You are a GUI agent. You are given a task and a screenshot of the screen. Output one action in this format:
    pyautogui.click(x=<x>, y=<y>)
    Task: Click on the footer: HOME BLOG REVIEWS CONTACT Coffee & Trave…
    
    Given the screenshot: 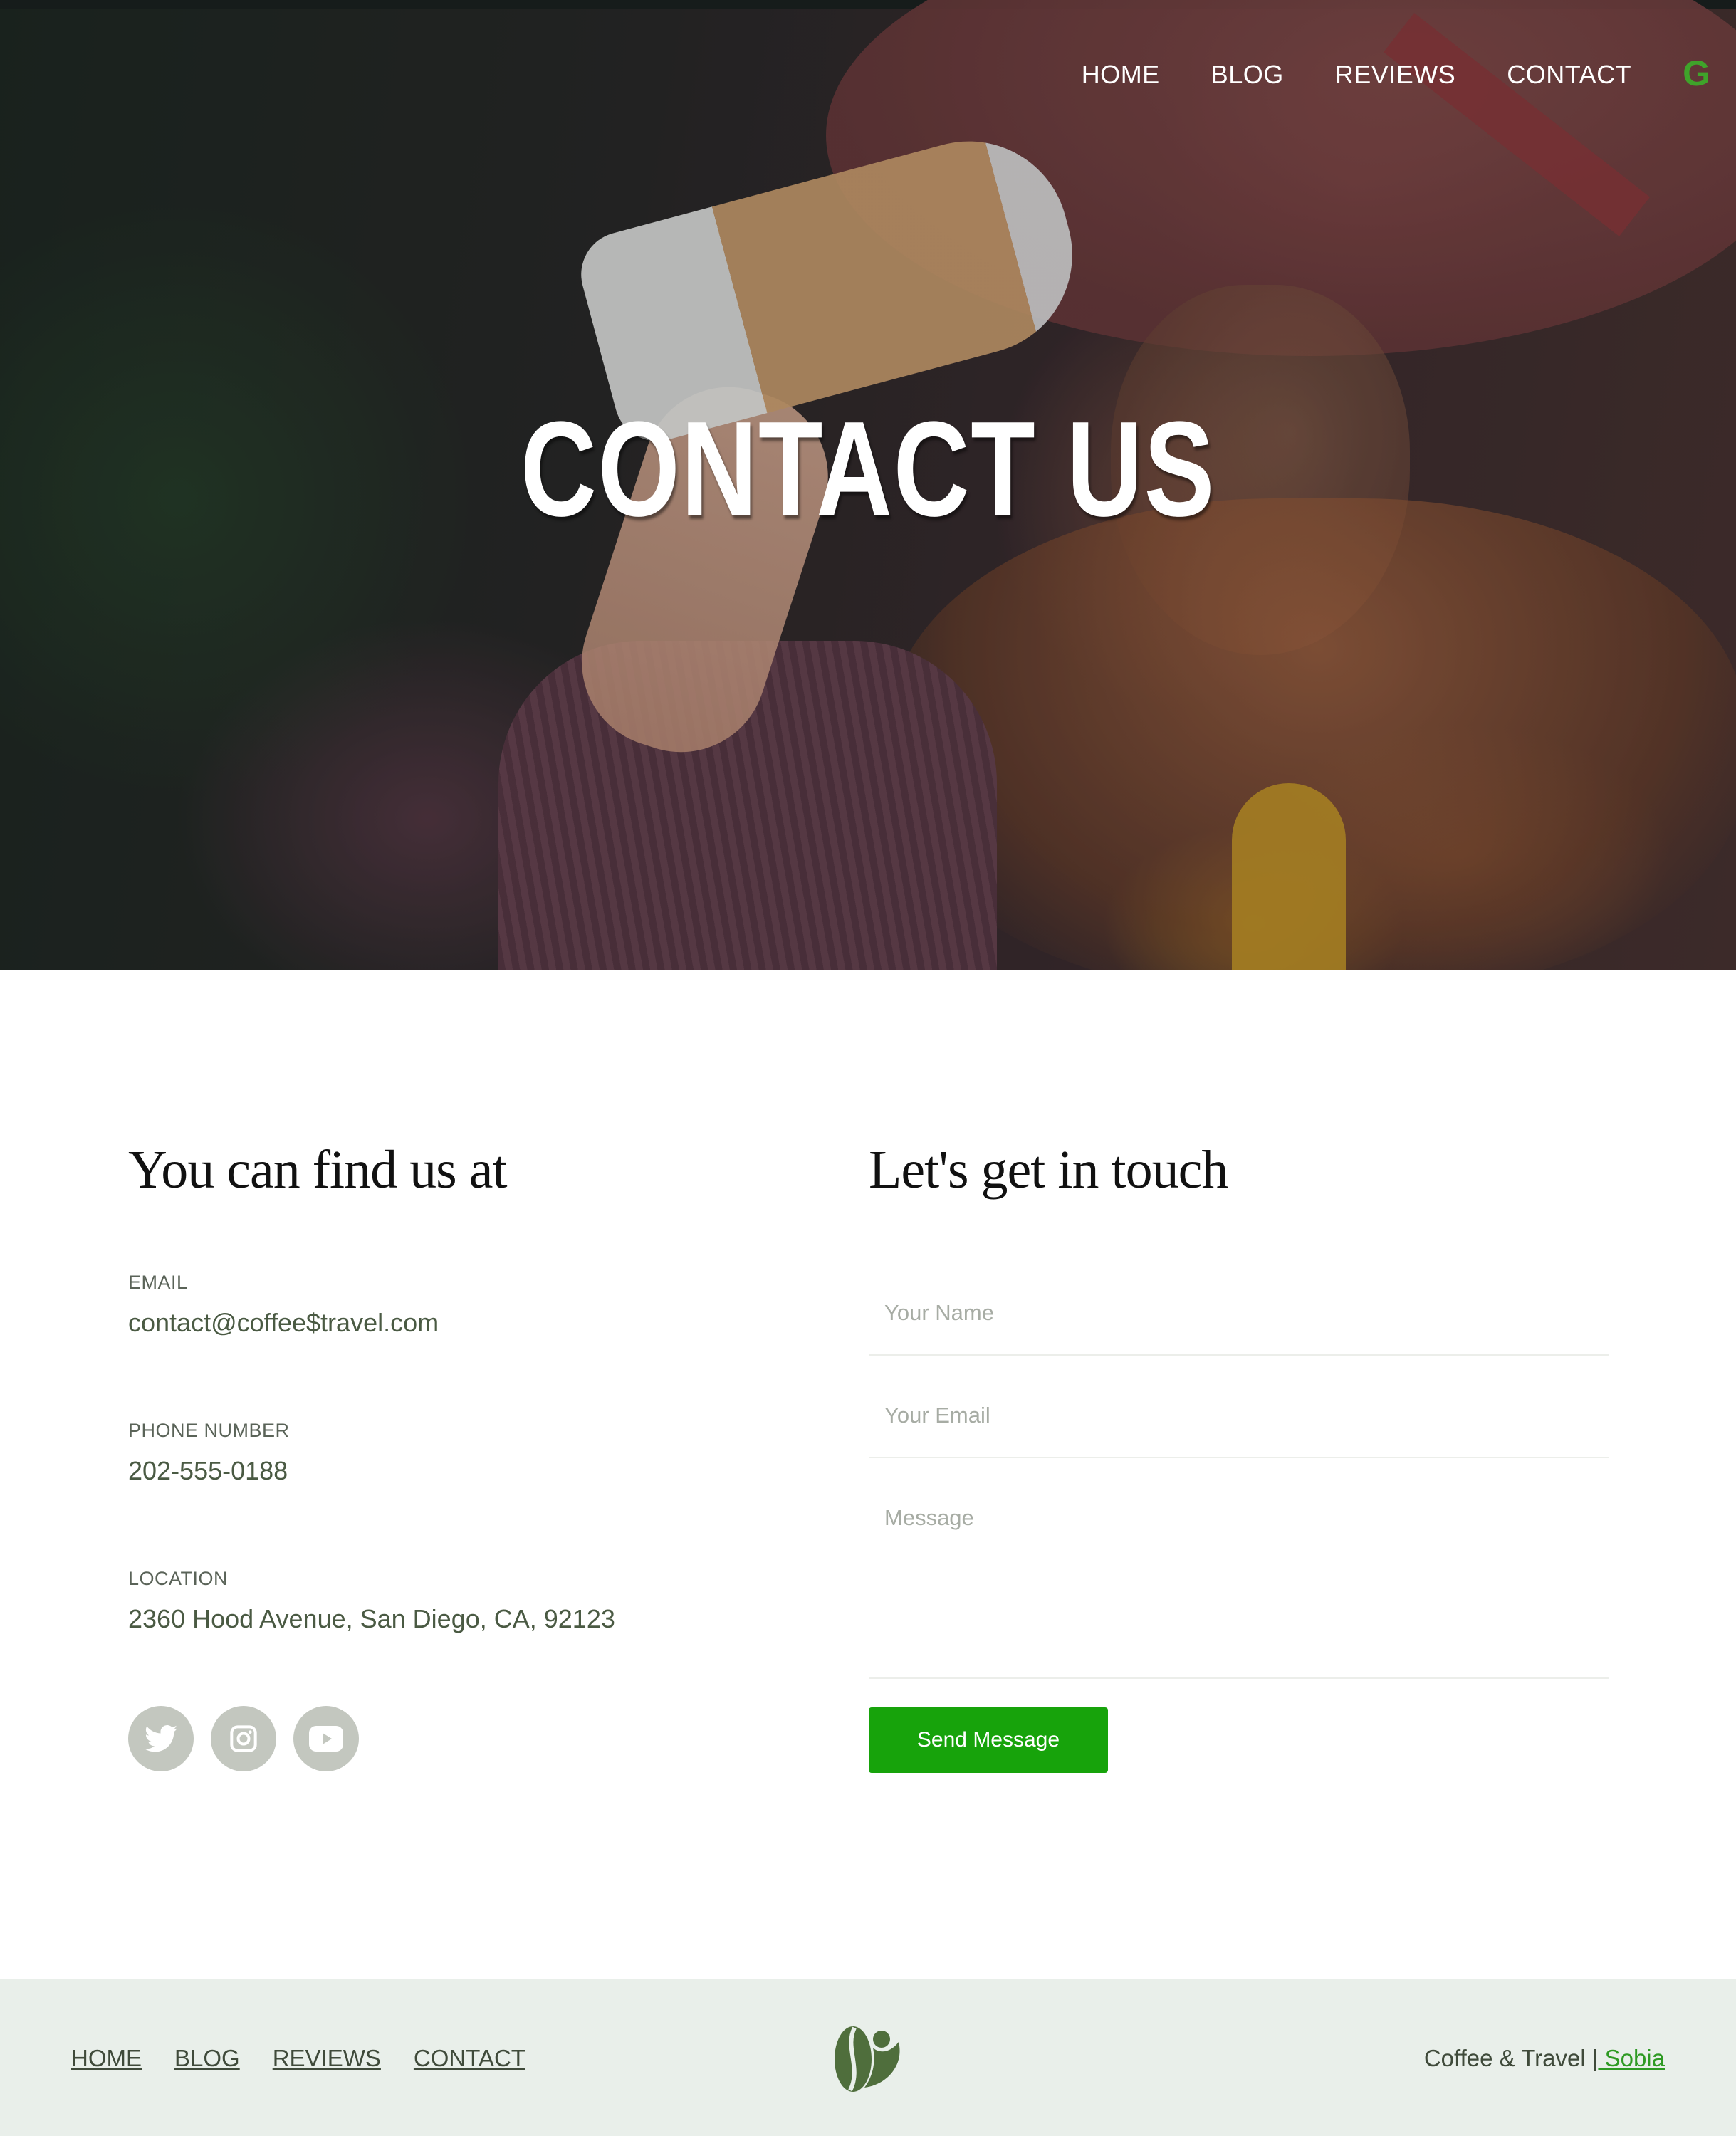 What is the action you would take?
    pyautogui.click(x=868, y=2057)
    